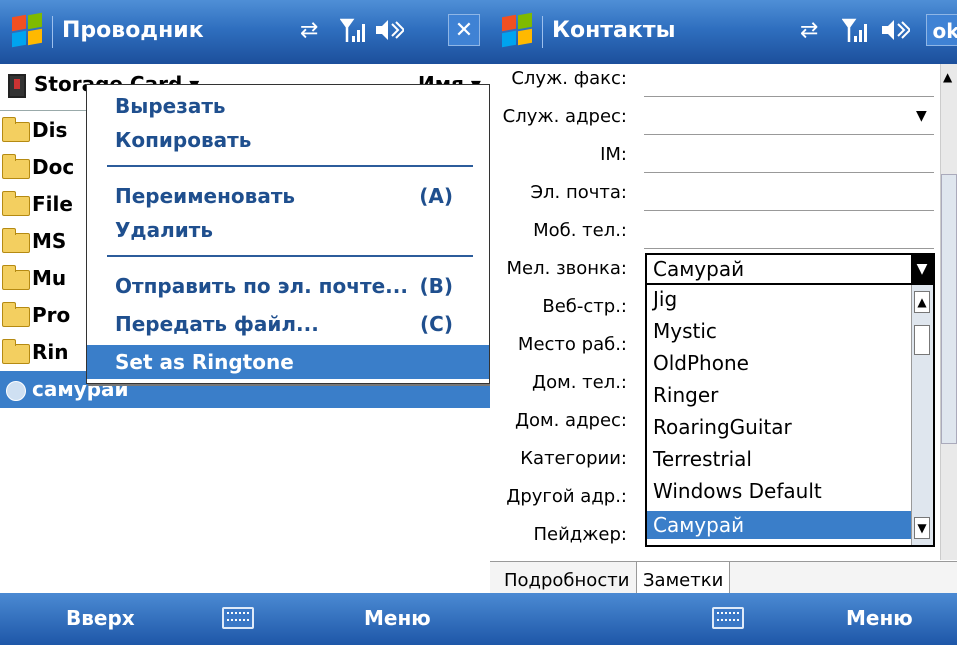 The width and height of the screenshot is (957, 645). Describe the element at coordinates (170, 106) in the screenshot. I see `menu-item-cut: Вырезать` at that location.